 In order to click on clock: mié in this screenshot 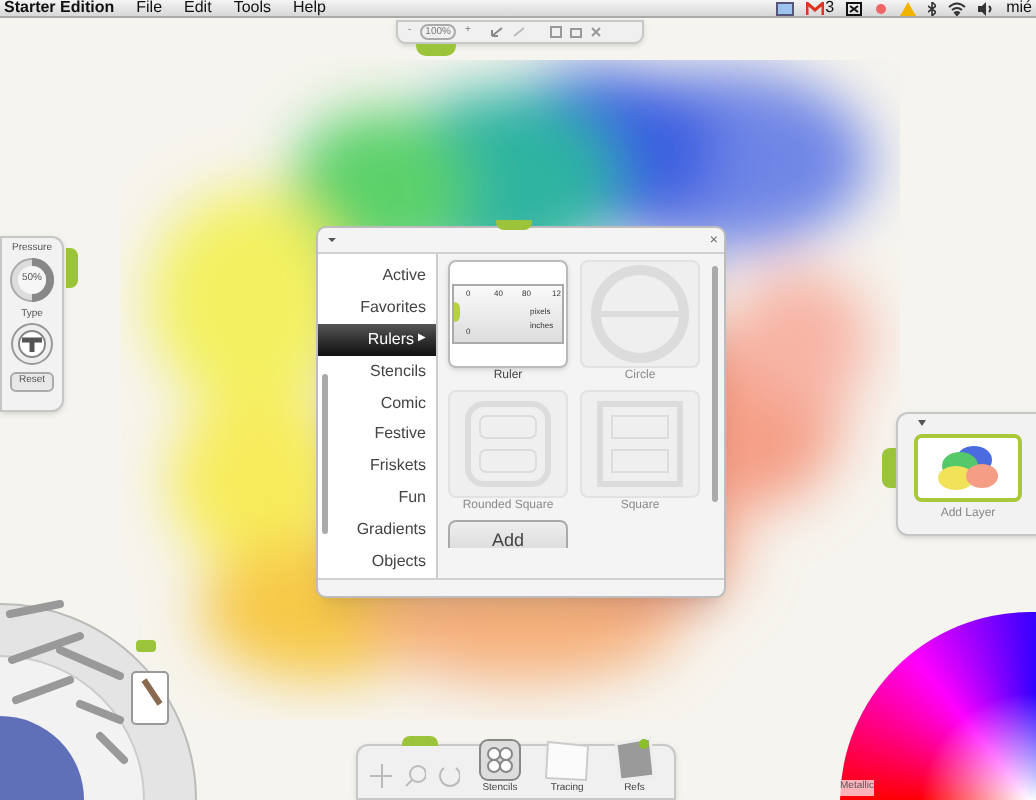, I will do `click(1019, 10)`.